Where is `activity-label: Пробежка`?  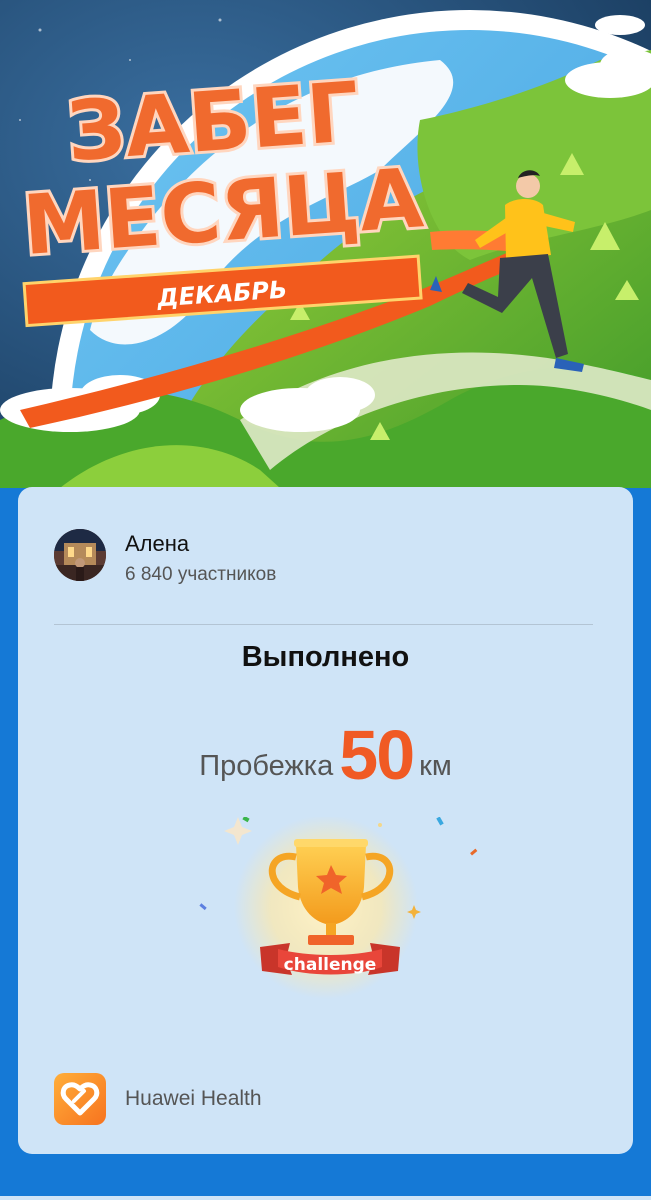
activity-label: Пробежка is located at coordinates (266, 766).